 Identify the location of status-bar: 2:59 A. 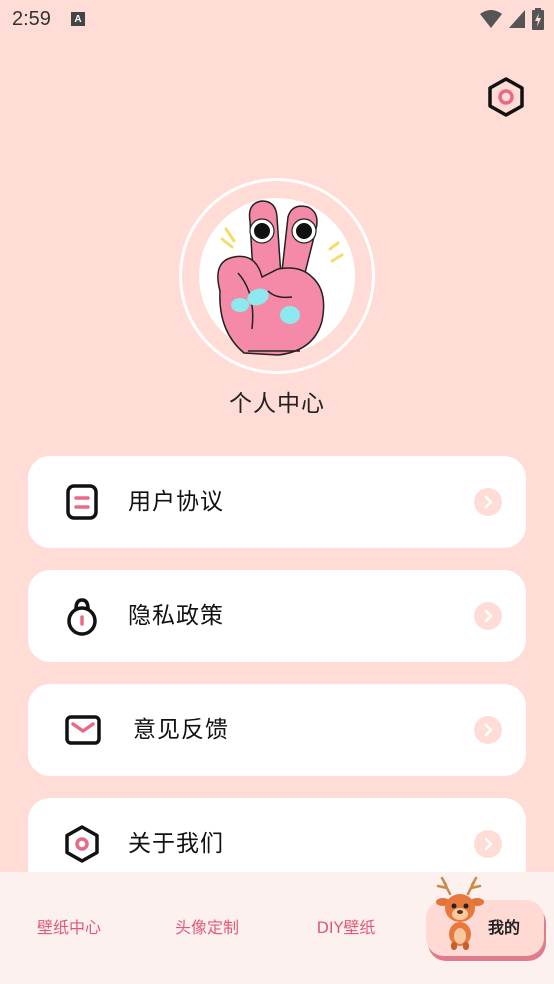
(277, 19).